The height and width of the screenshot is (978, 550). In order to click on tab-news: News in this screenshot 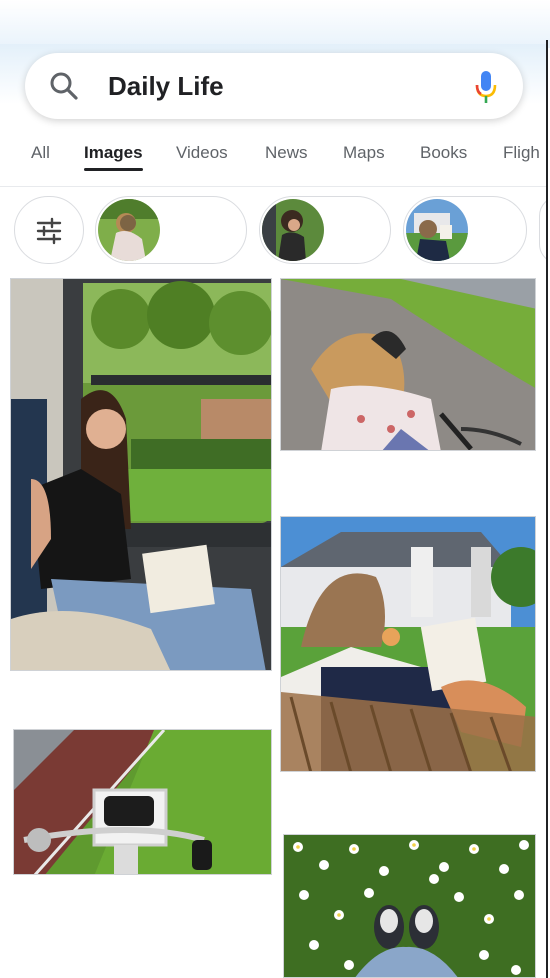, I will do `click(286, 153)`.